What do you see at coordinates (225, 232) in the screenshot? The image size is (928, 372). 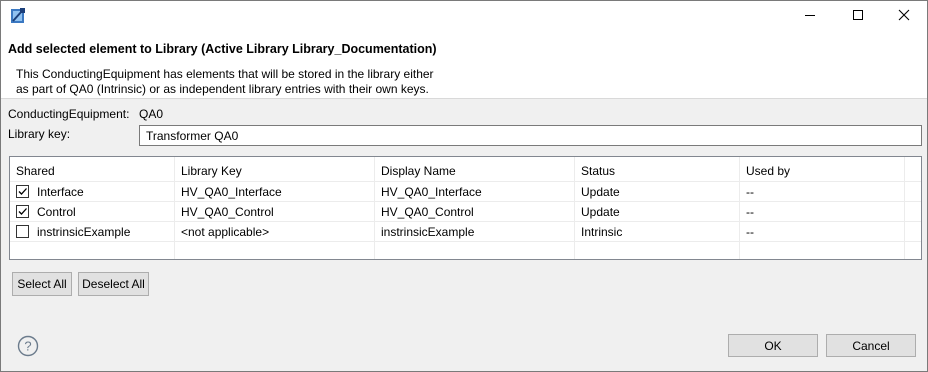 I see `table-cell: <not applicable>` at bounding box center [225, 232].